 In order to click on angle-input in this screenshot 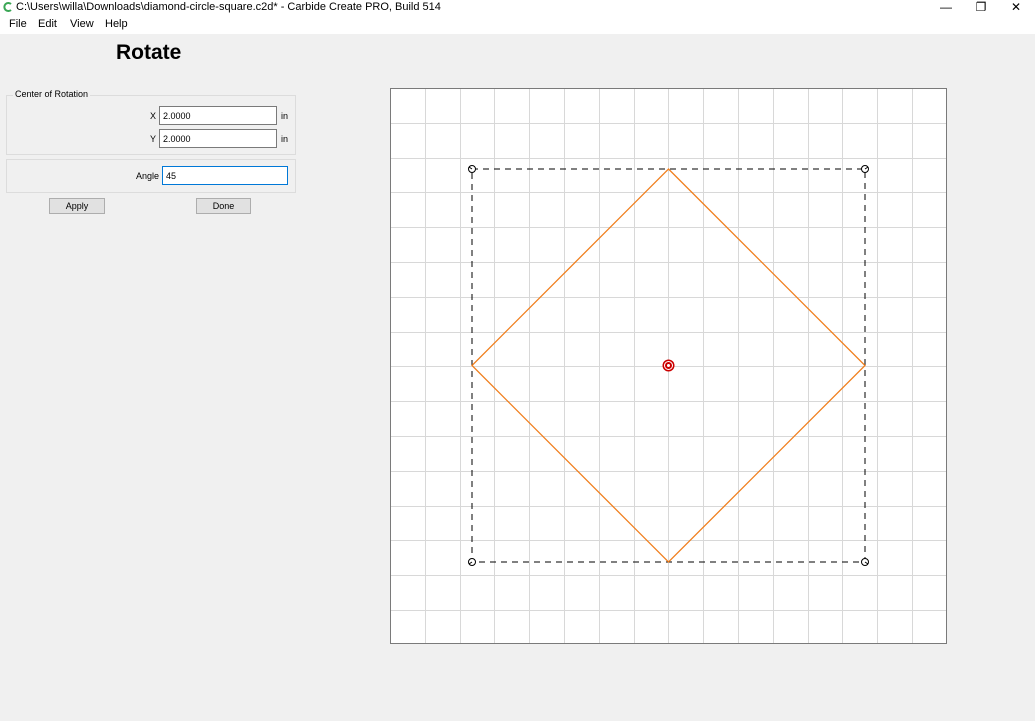, I will do `click(225, 175)`.